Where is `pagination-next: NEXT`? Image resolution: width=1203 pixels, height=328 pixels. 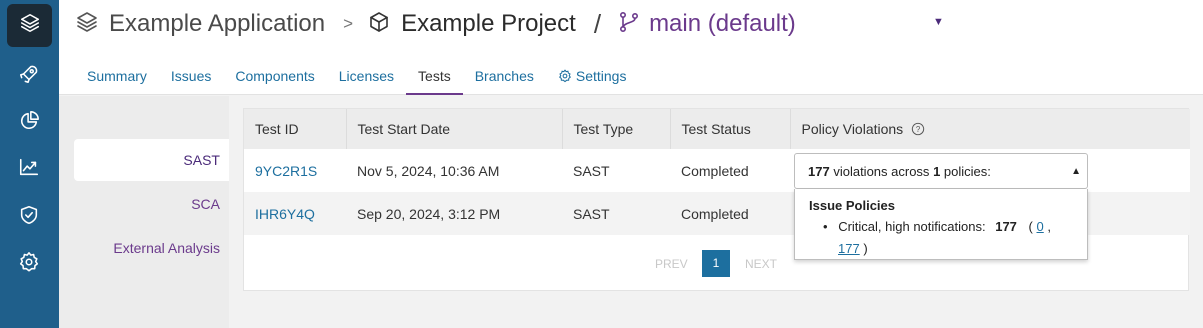
pagination-next: NEXT is located at coordinates (761, 264).